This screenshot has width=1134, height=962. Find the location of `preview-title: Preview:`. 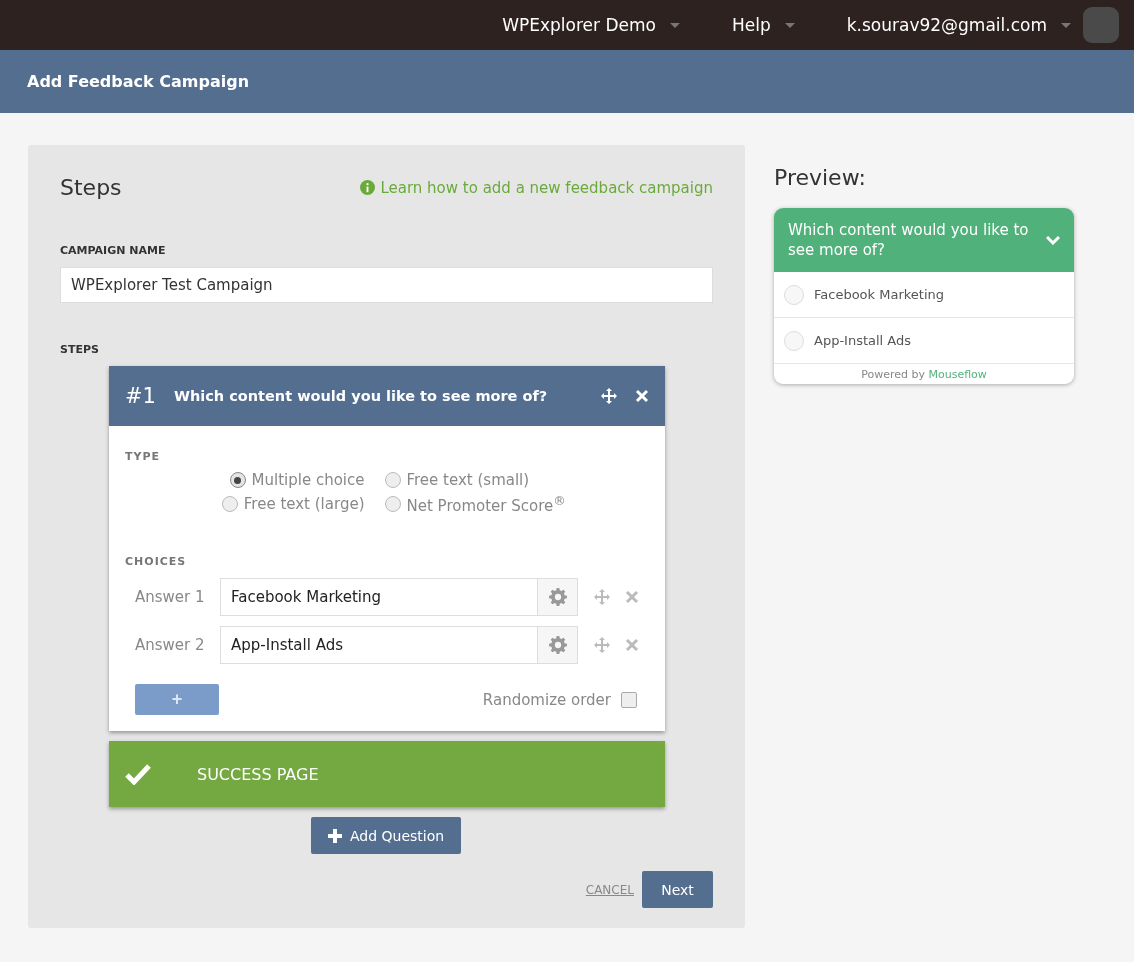

preview-title: Preview: is located at coordinates (820, 177).